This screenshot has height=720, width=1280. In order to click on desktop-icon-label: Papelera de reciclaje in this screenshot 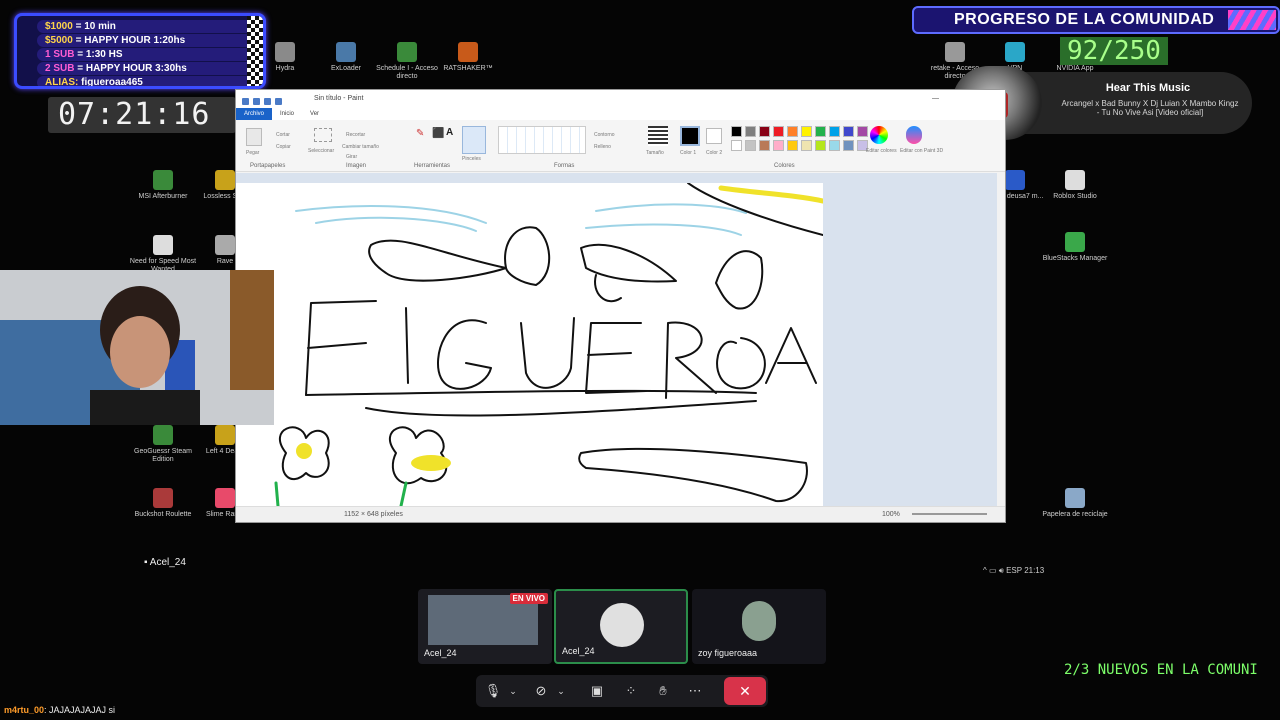, I will do `click(1075, 514)`.